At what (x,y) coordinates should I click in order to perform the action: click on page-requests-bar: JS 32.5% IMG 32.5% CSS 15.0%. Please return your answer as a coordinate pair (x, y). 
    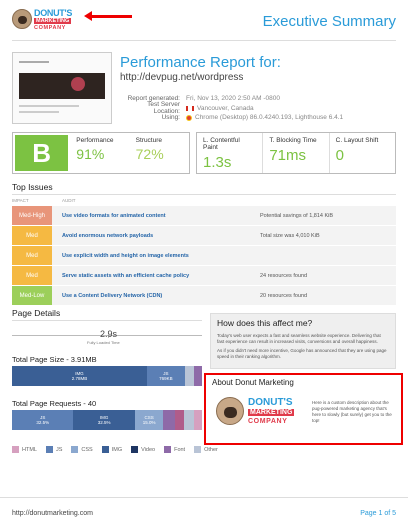
    Looking at the image, I should click on (107, 420).